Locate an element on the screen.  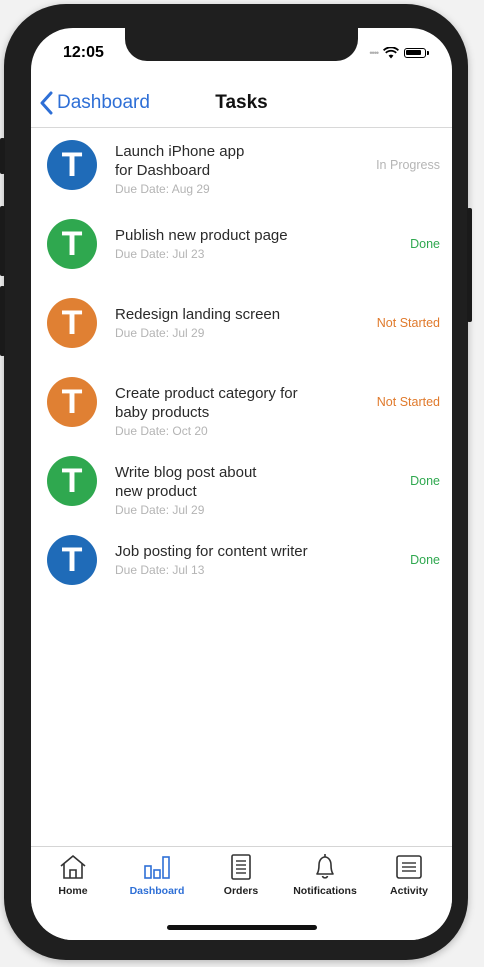
volume-up-button is located at coordinates (2, 241).